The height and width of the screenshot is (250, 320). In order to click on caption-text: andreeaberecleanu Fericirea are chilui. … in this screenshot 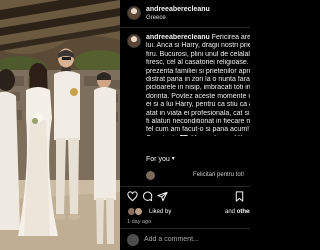, I will do `click(198, 85)`.